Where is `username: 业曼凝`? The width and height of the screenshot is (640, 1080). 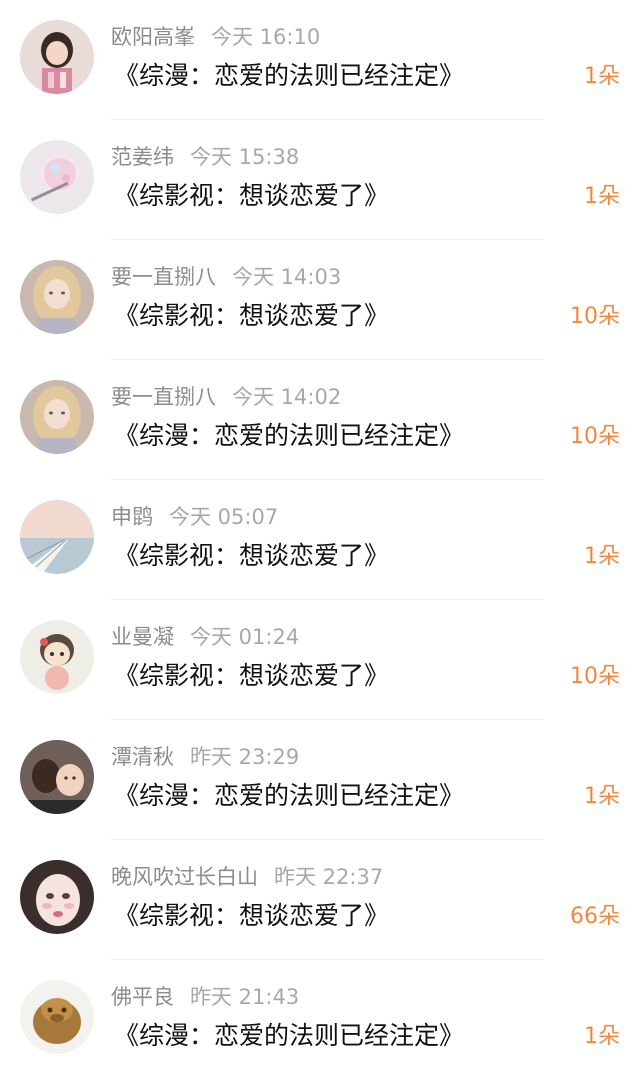
username: 业曼凝 is located at coordinates (142, 637).